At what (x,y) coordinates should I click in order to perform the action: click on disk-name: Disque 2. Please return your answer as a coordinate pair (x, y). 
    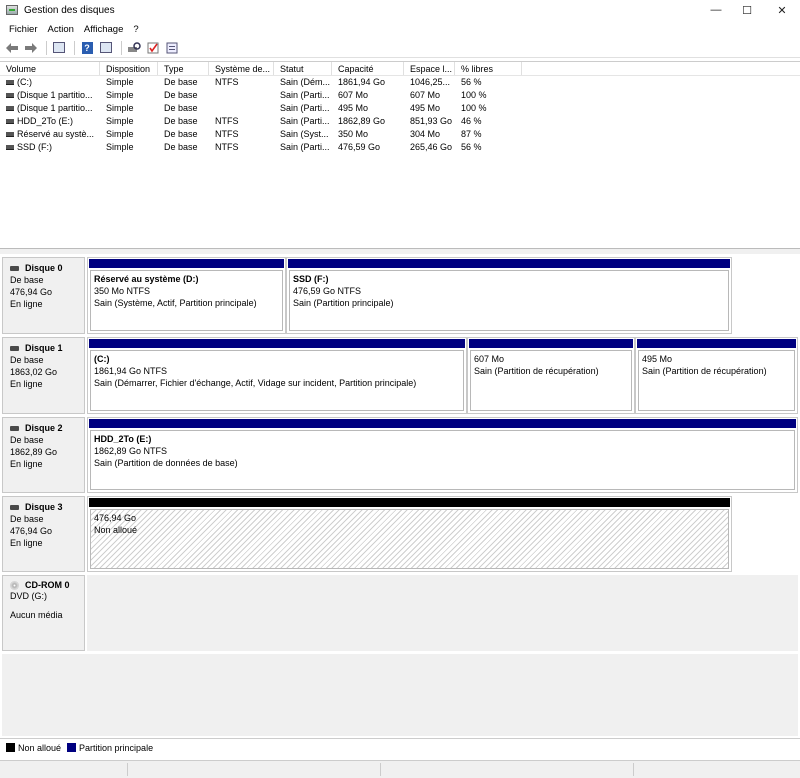
    Looking at the image, I should click on (44, 428).